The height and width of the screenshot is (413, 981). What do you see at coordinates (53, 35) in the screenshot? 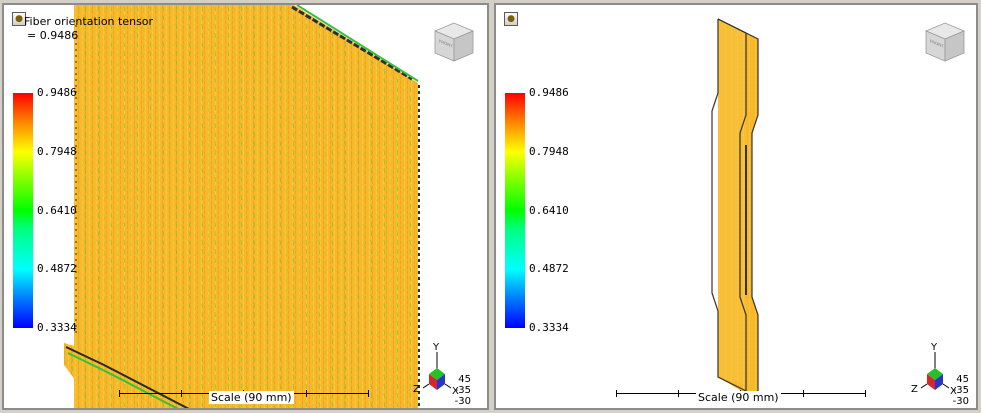
I see `result-value: = 0.9486` at bounding box center [53, 35].